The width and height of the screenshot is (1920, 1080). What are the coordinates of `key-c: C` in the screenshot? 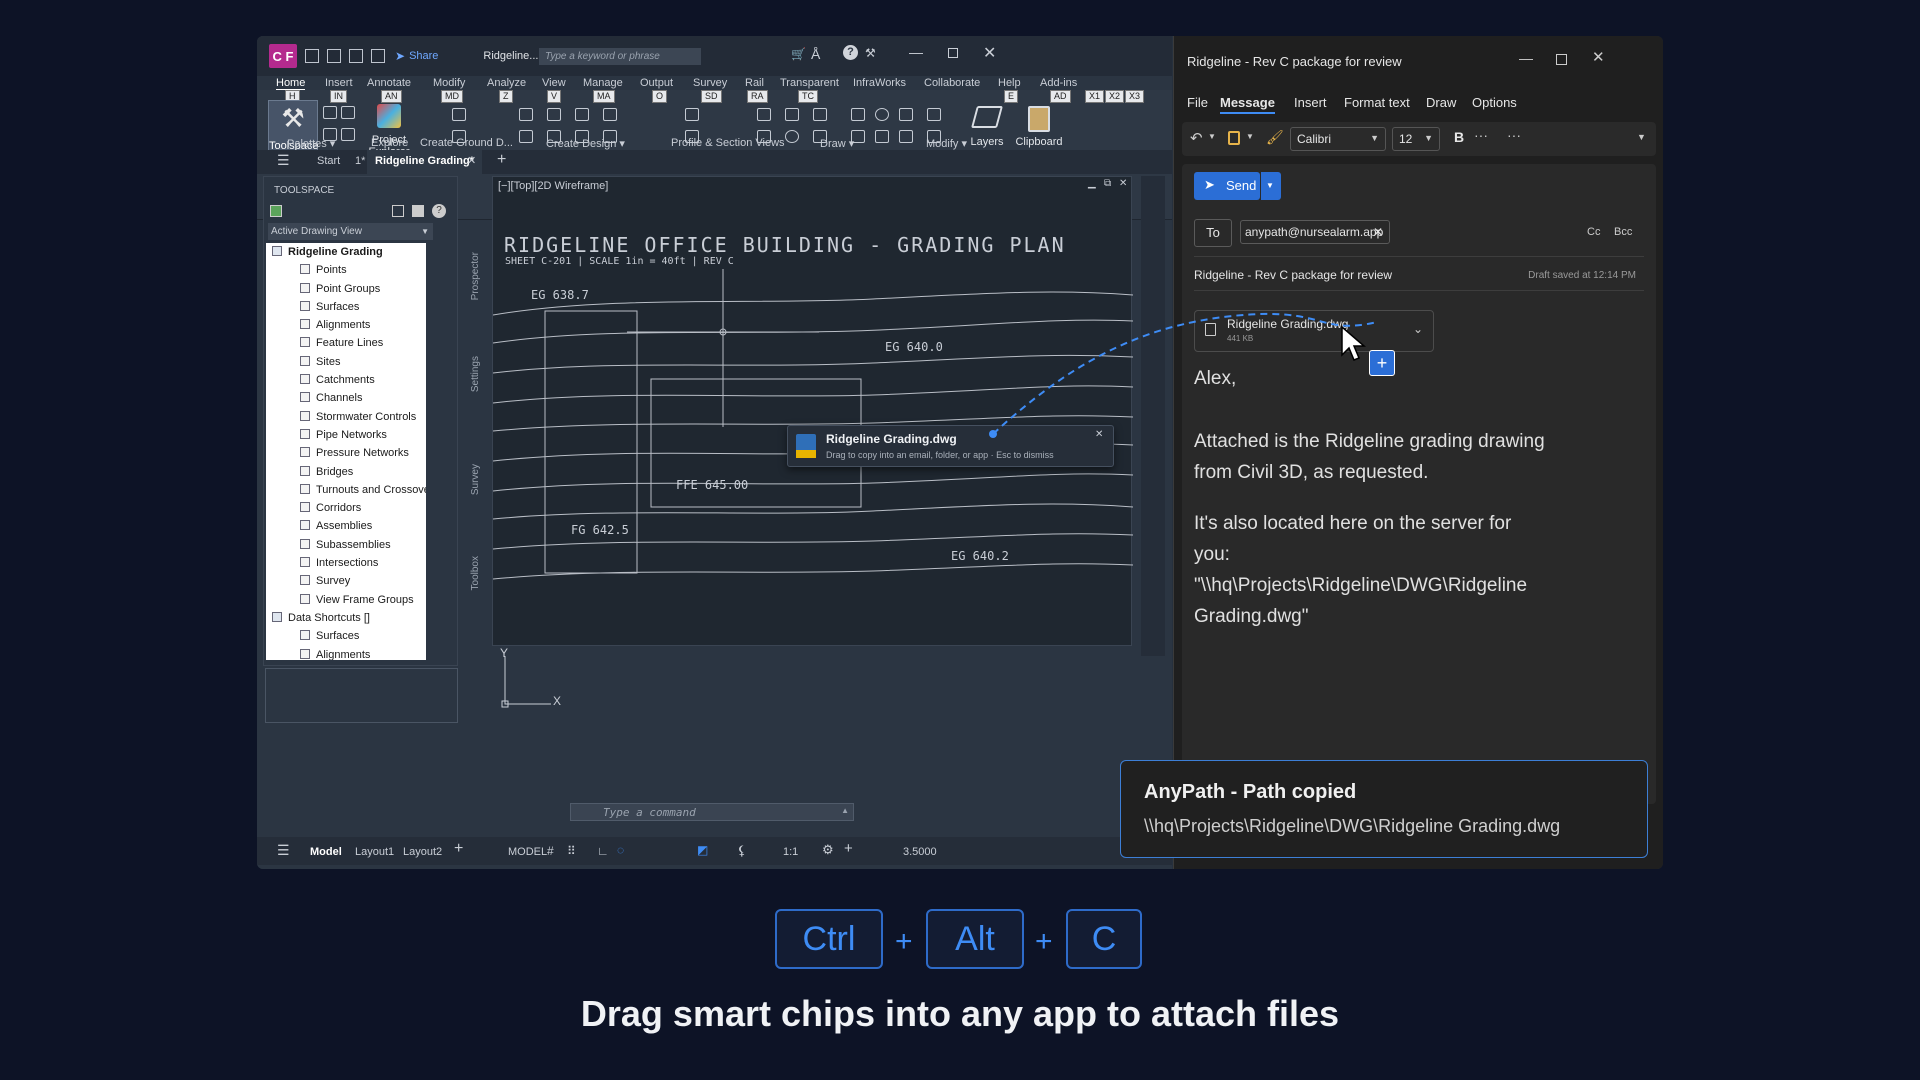 It's located at (1104, 939).